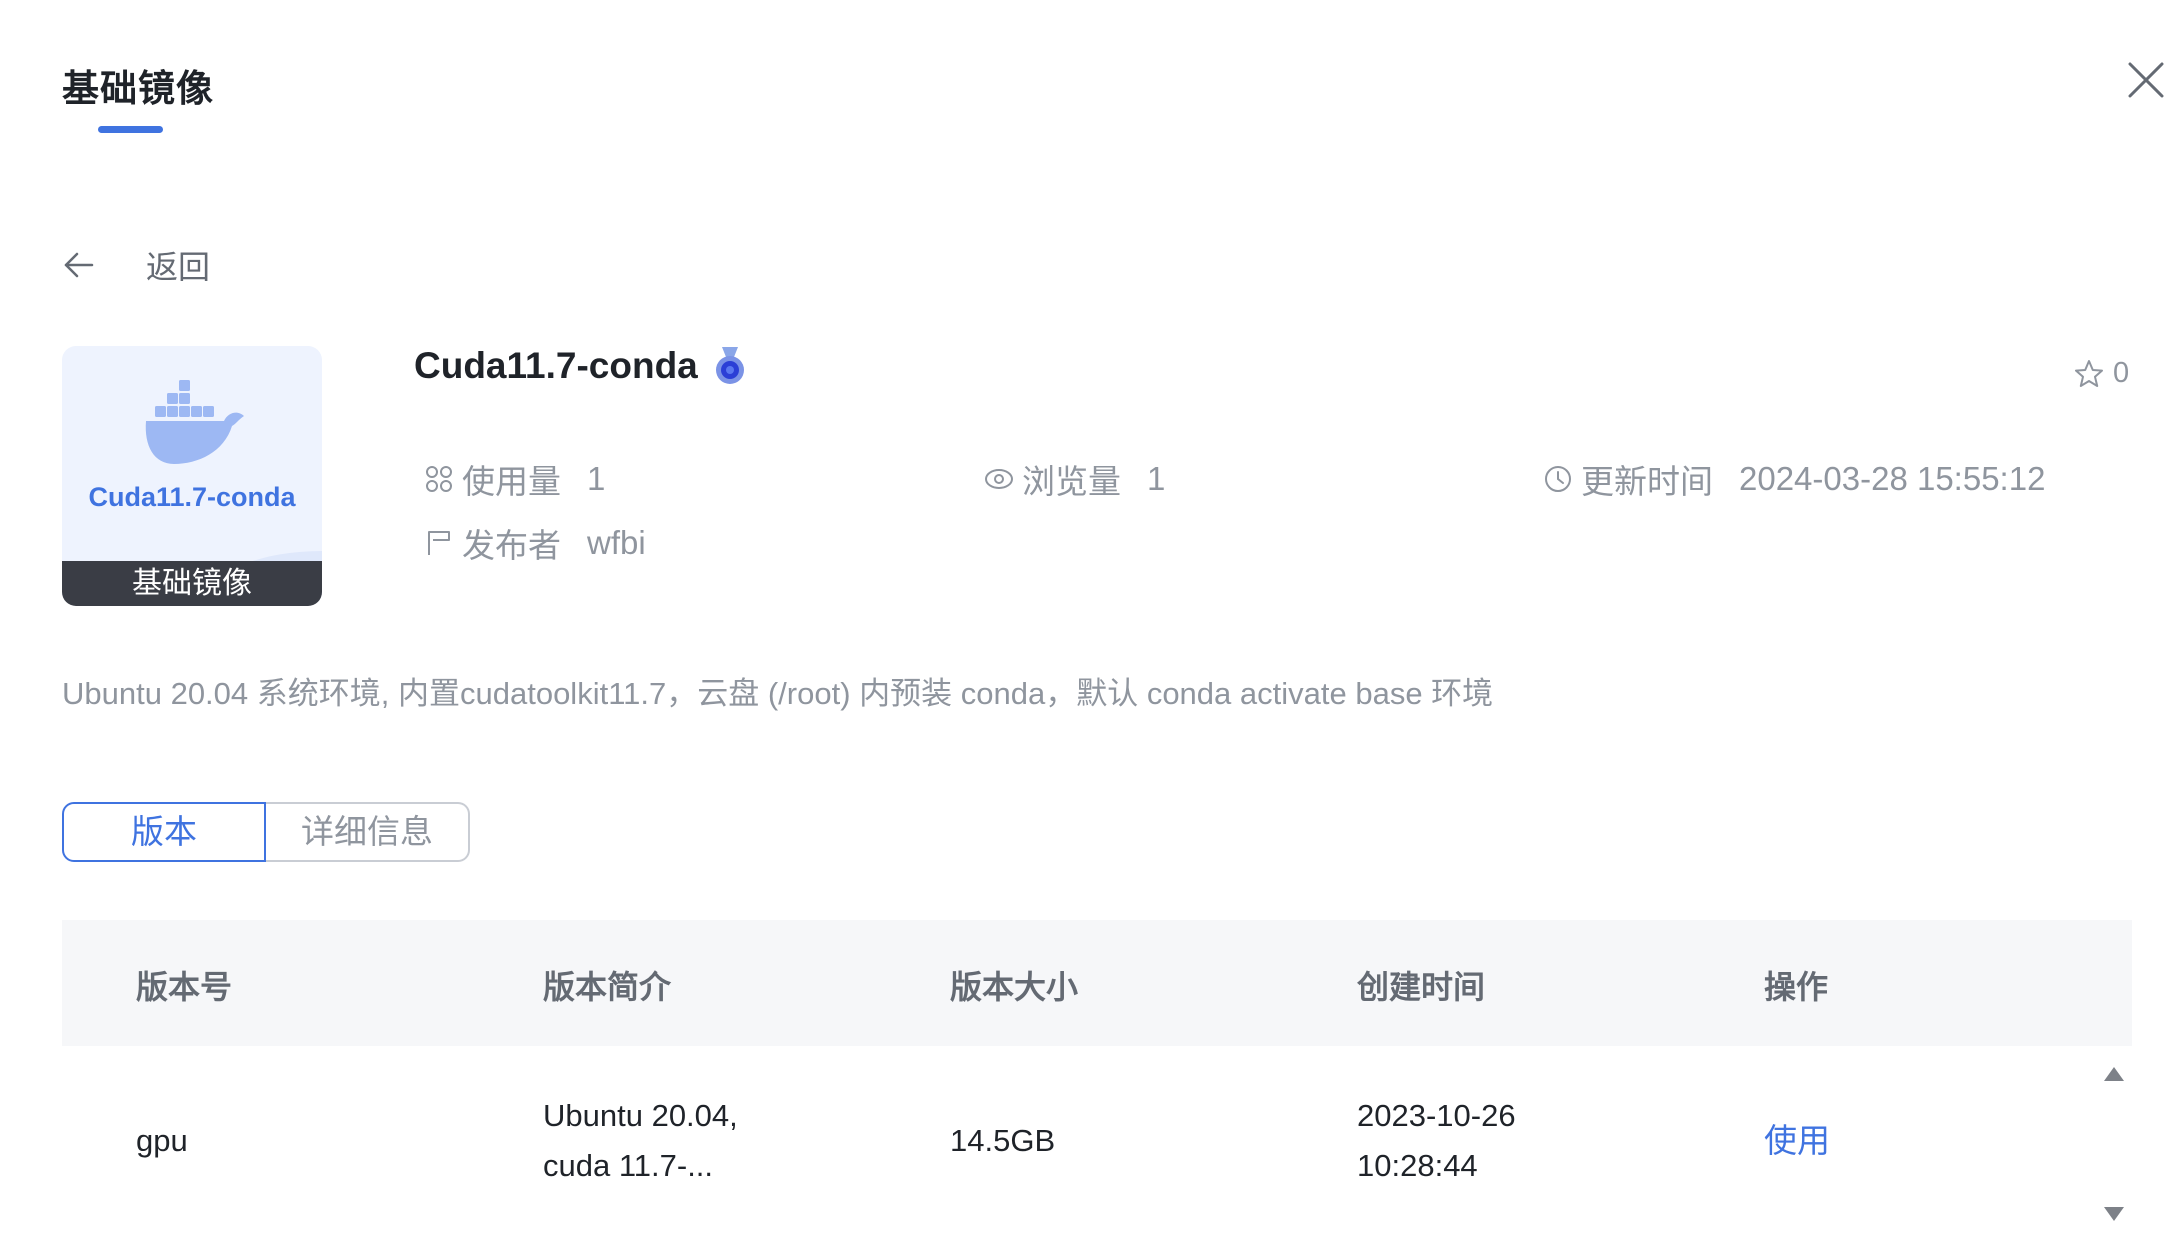 The width and height of the screenshot is (2174, 1236). What do you see at coordinates (999, 479) in the screenshot?
I see `eye-icon` at bounding box center [999, 479].